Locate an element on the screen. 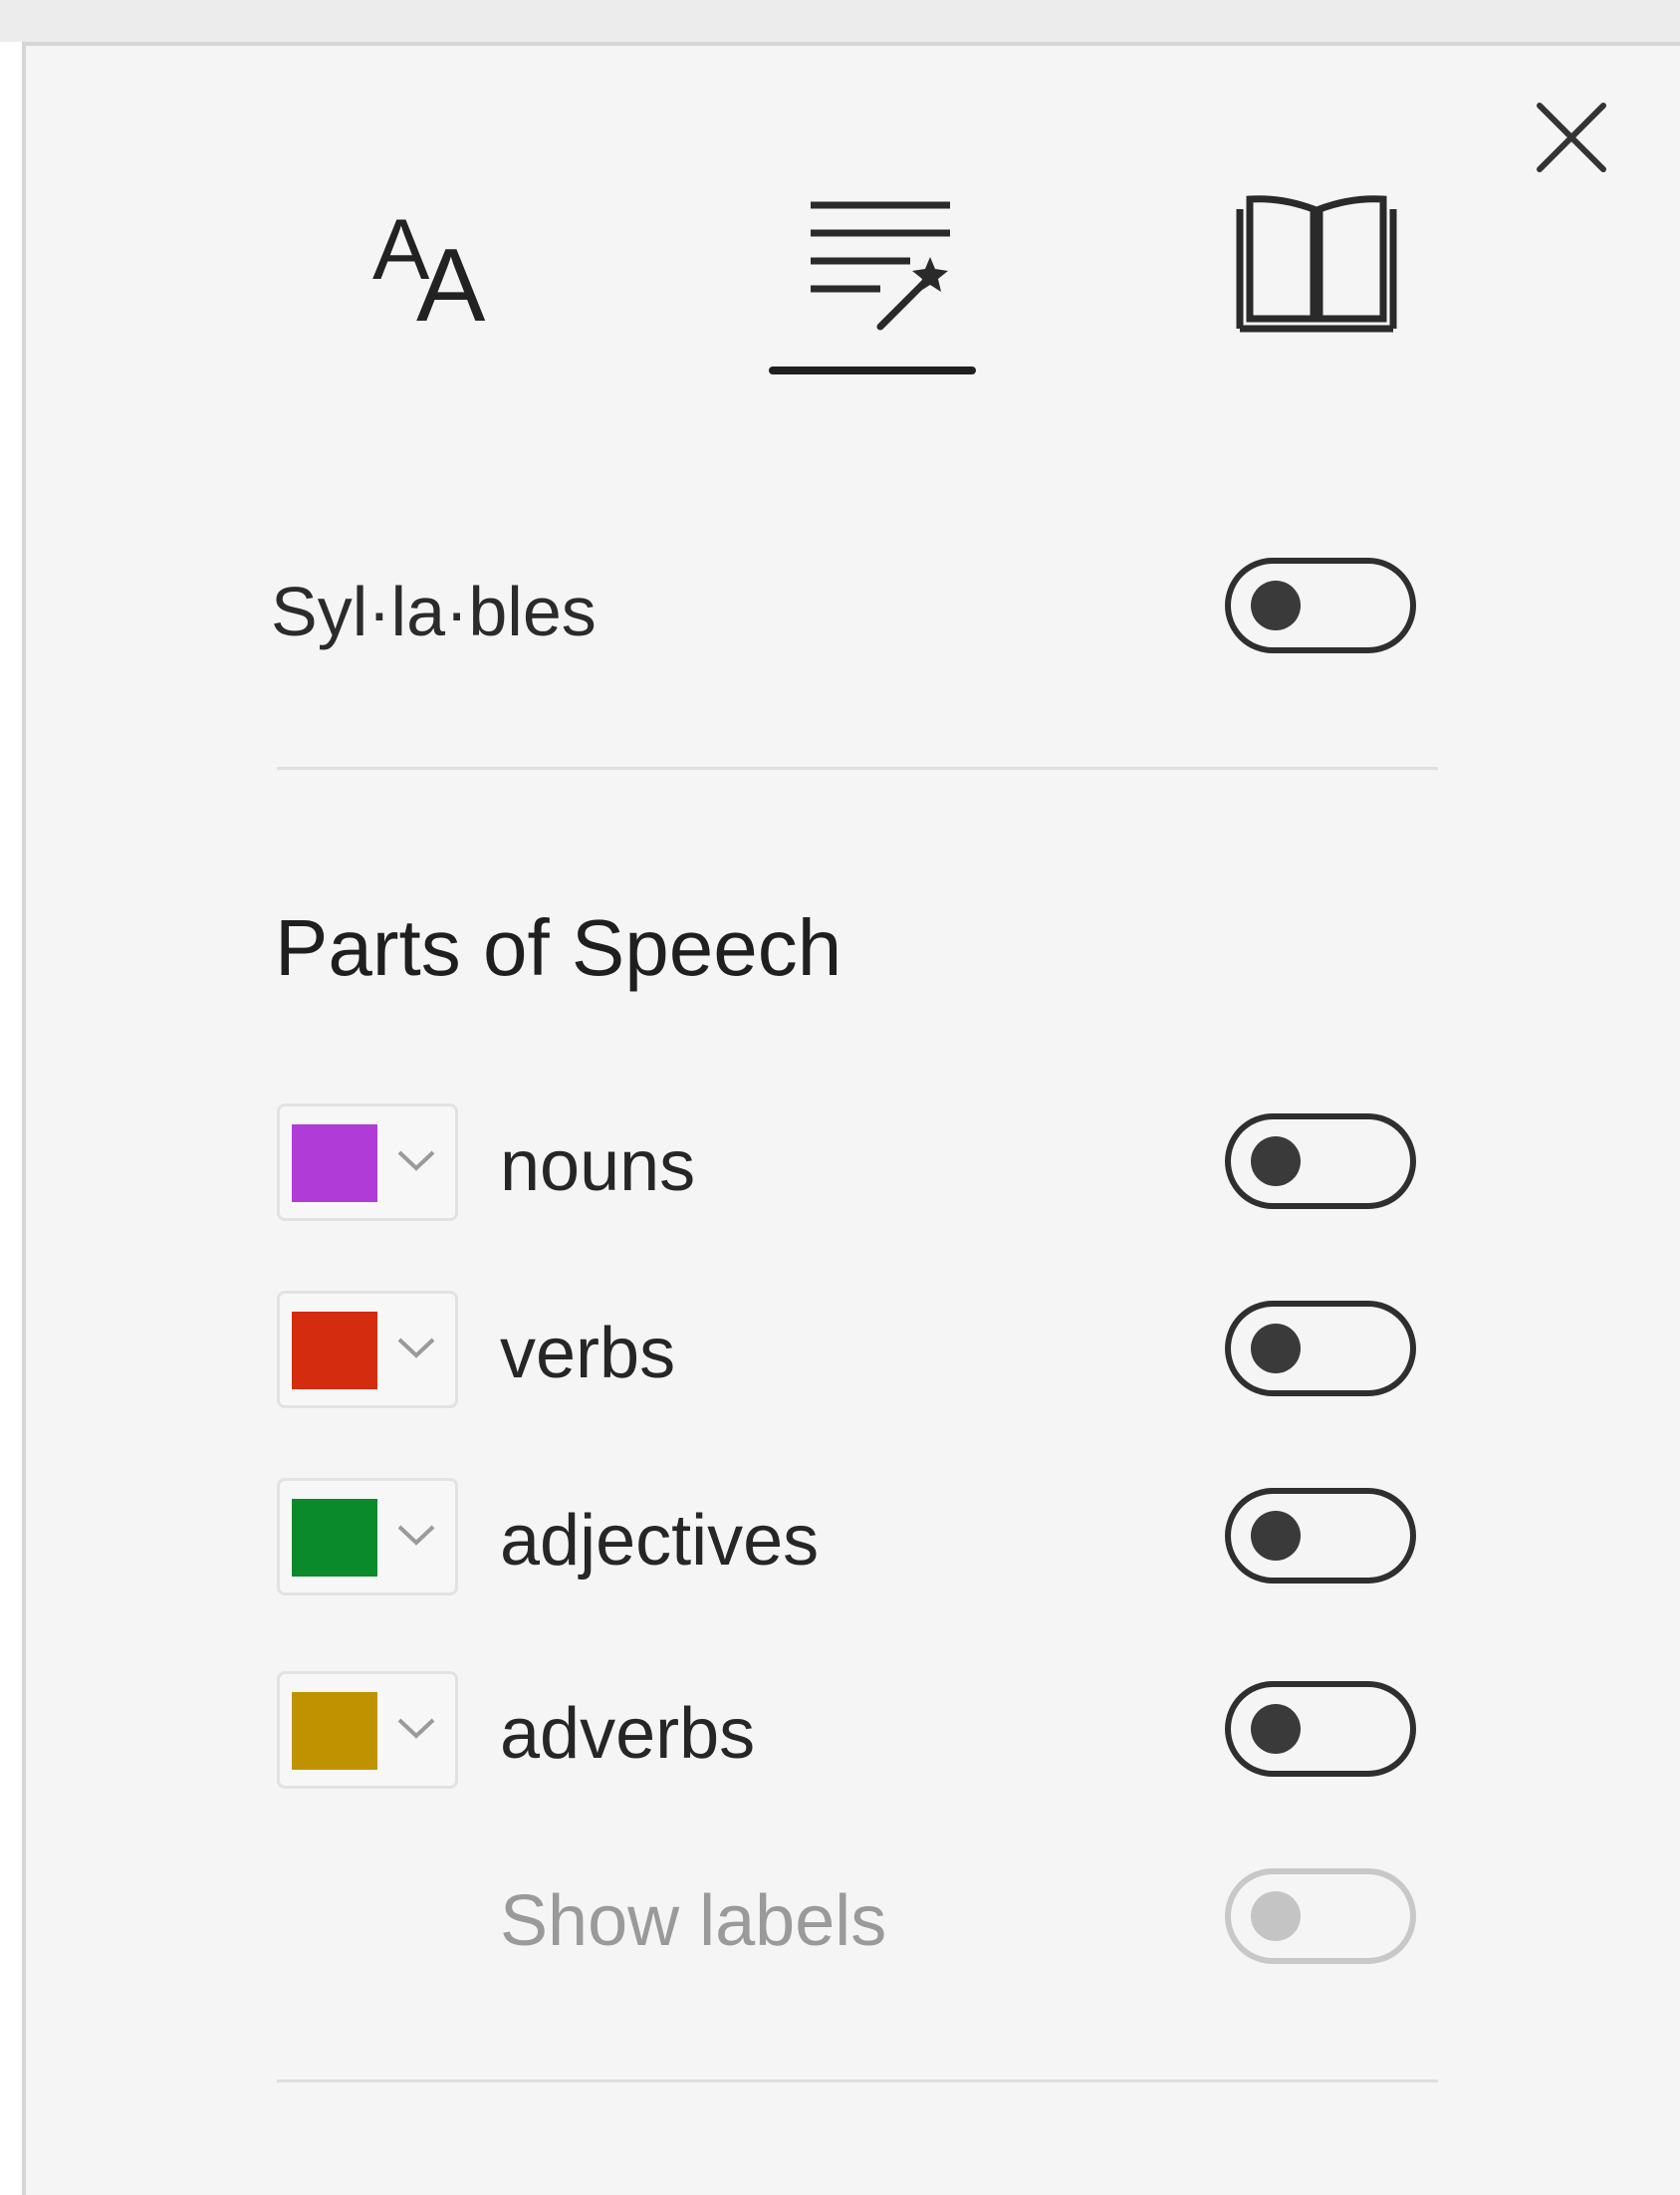  text-size-icon: A A is located at coordinates (429, 270).